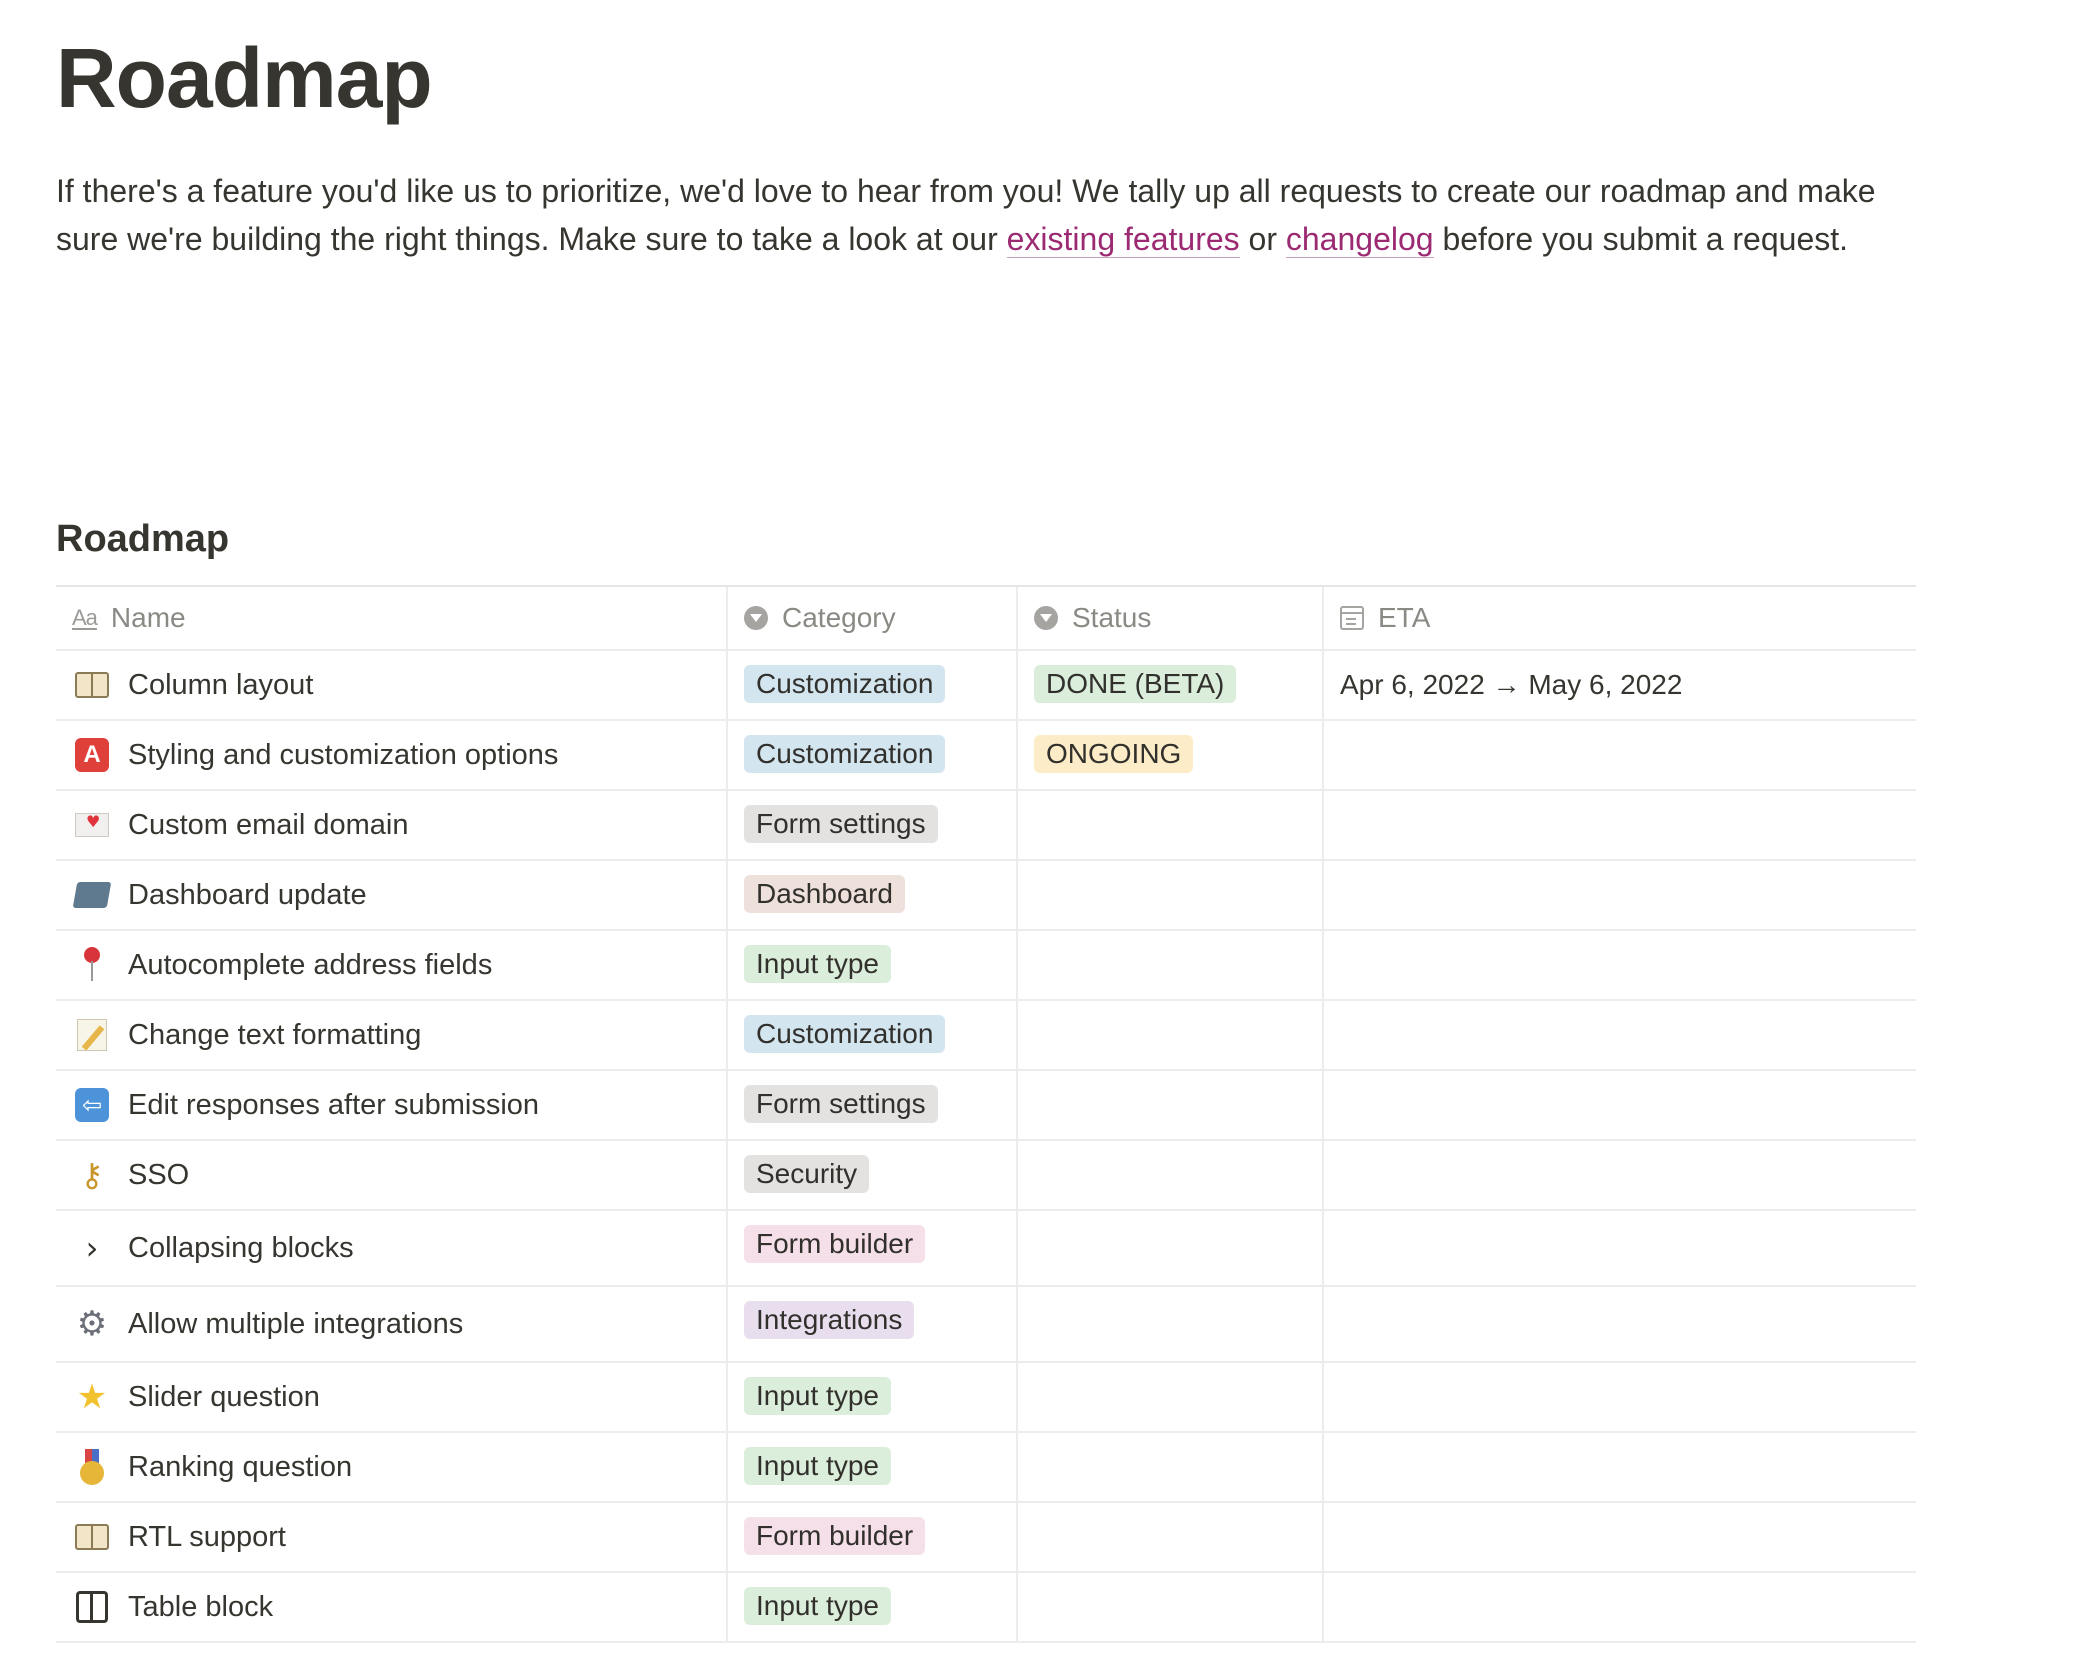 Image resolution: width=2086 pixels, height=1676 pixels. Describe the element at coordinates (1171, 618) in the screenshot. I see `column-header-status: Status` at that location.